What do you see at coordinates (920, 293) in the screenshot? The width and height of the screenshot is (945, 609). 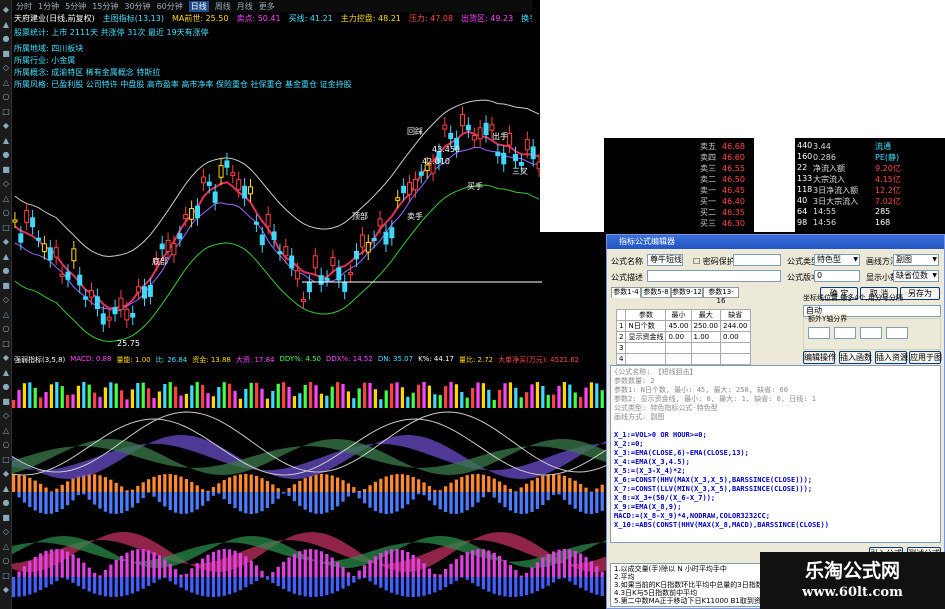 I see `save-as-button: 另存为` at bounding box center [920, 293].